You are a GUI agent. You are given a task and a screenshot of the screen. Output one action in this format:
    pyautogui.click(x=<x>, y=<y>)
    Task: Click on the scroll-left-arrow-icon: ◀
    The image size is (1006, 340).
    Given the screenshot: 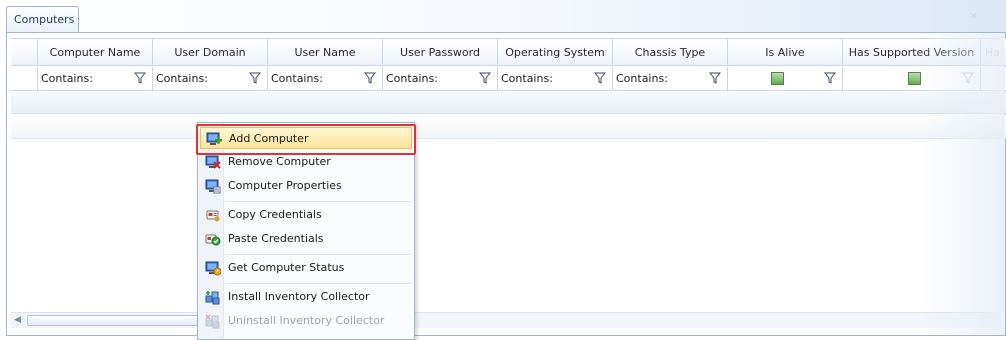 What is the action you would take?
    pyautogui.click(x=17, y=320)
    